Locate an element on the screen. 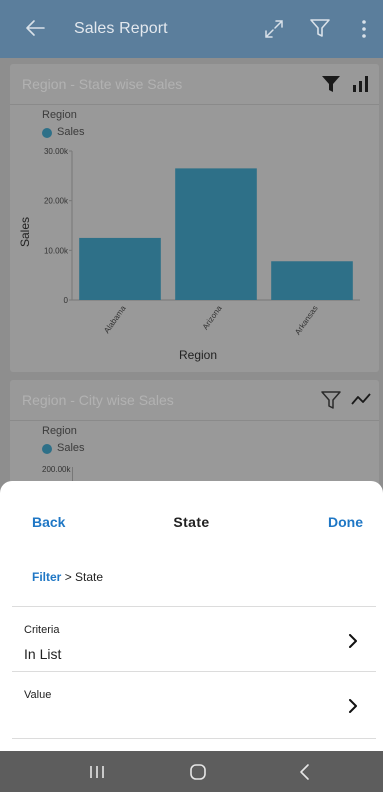 This screenshot has width=383, height=792. page-title: Sales Report is located at coordinates (121, 28).